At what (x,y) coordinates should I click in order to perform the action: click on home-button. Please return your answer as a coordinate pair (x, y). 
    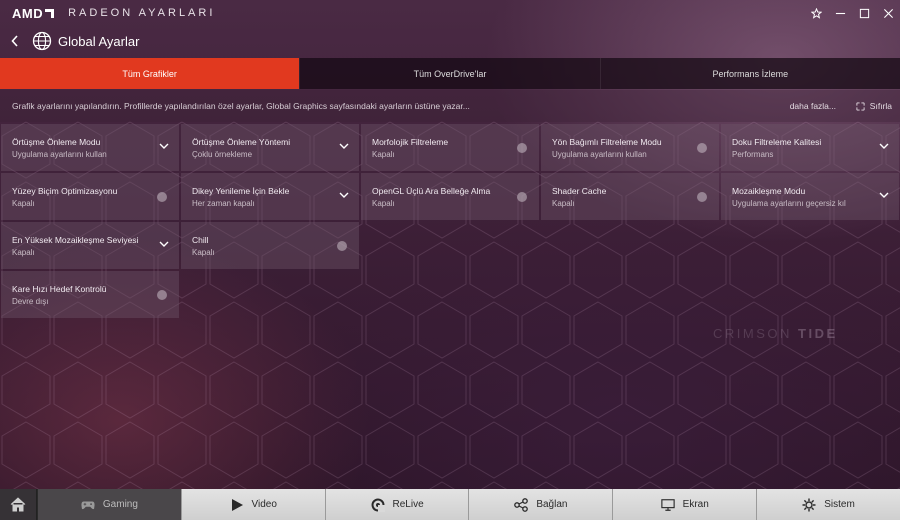
    Looking at the image, I should click on (18, 504).